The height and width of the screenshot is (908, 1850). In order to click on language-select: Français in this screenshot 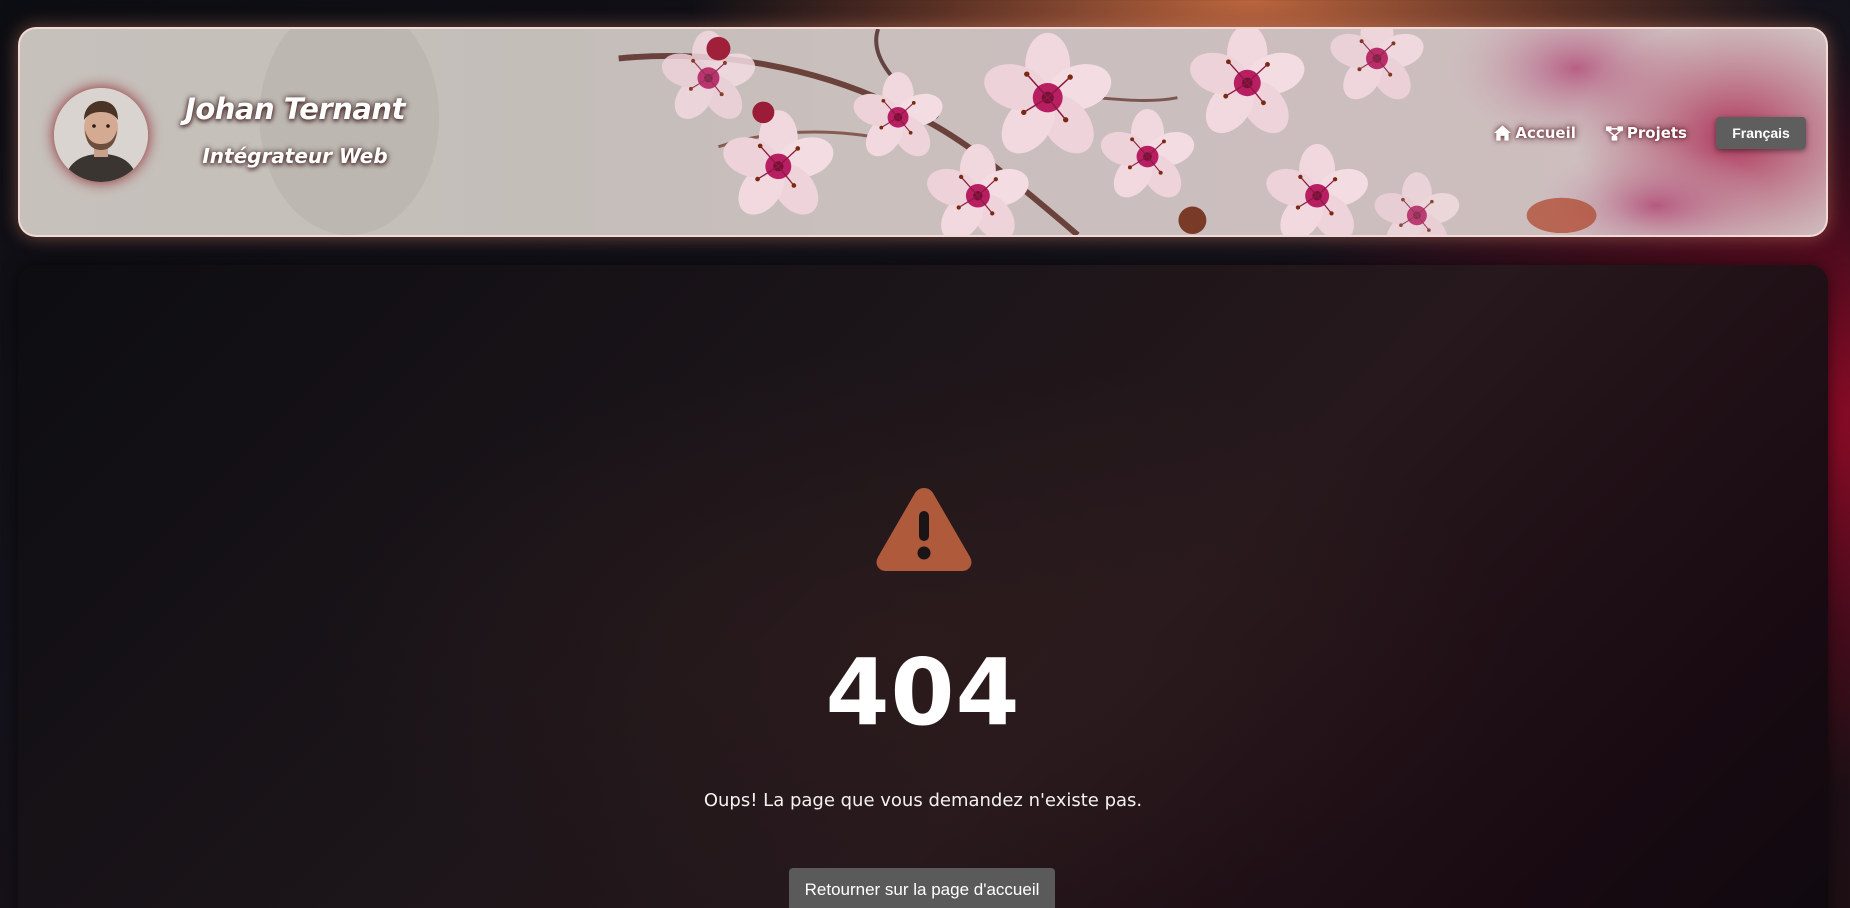, I will do `click(1761, 133)`.